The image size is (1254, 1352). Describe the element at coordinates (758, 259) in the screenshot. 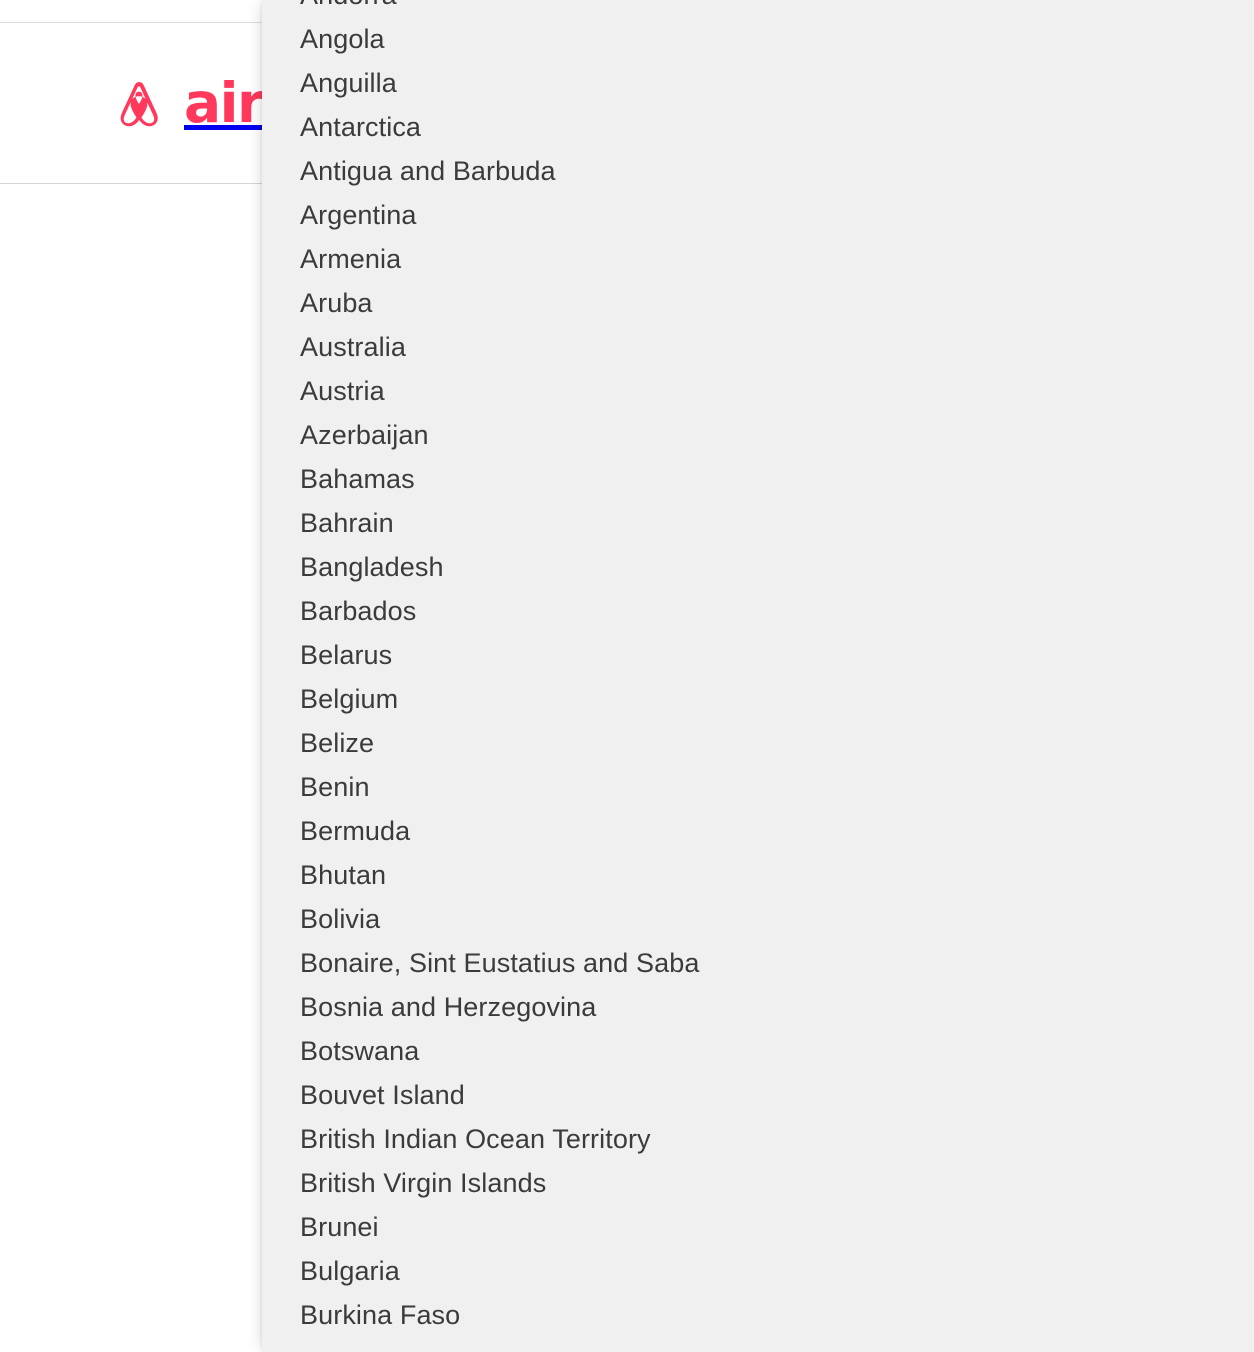

I see `country-option: Armenia` at that location.